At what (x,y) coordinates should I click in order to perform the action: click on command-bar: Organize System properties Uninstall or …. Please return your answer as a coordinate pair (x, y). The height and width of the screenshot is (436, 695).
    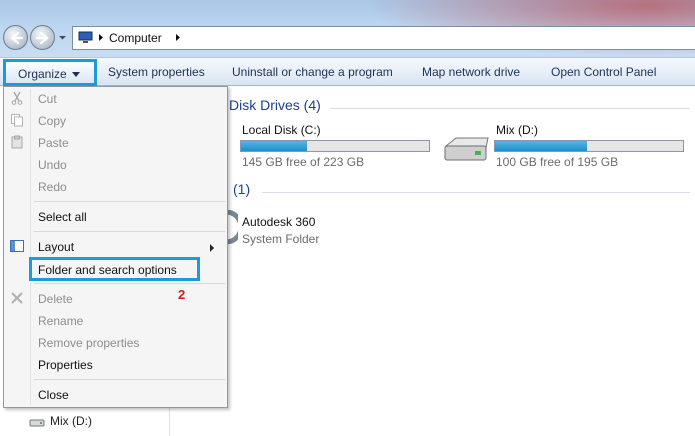
    Looking at the image, I should click on (347, 71).